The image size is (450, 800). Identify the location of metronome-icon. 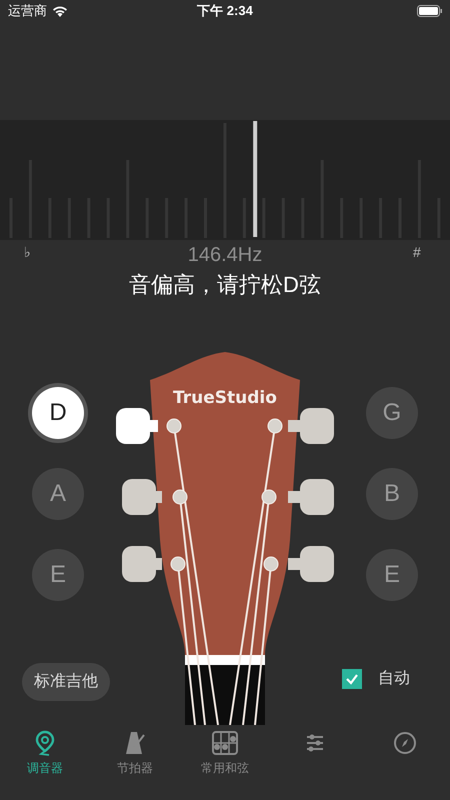
(135, 743).